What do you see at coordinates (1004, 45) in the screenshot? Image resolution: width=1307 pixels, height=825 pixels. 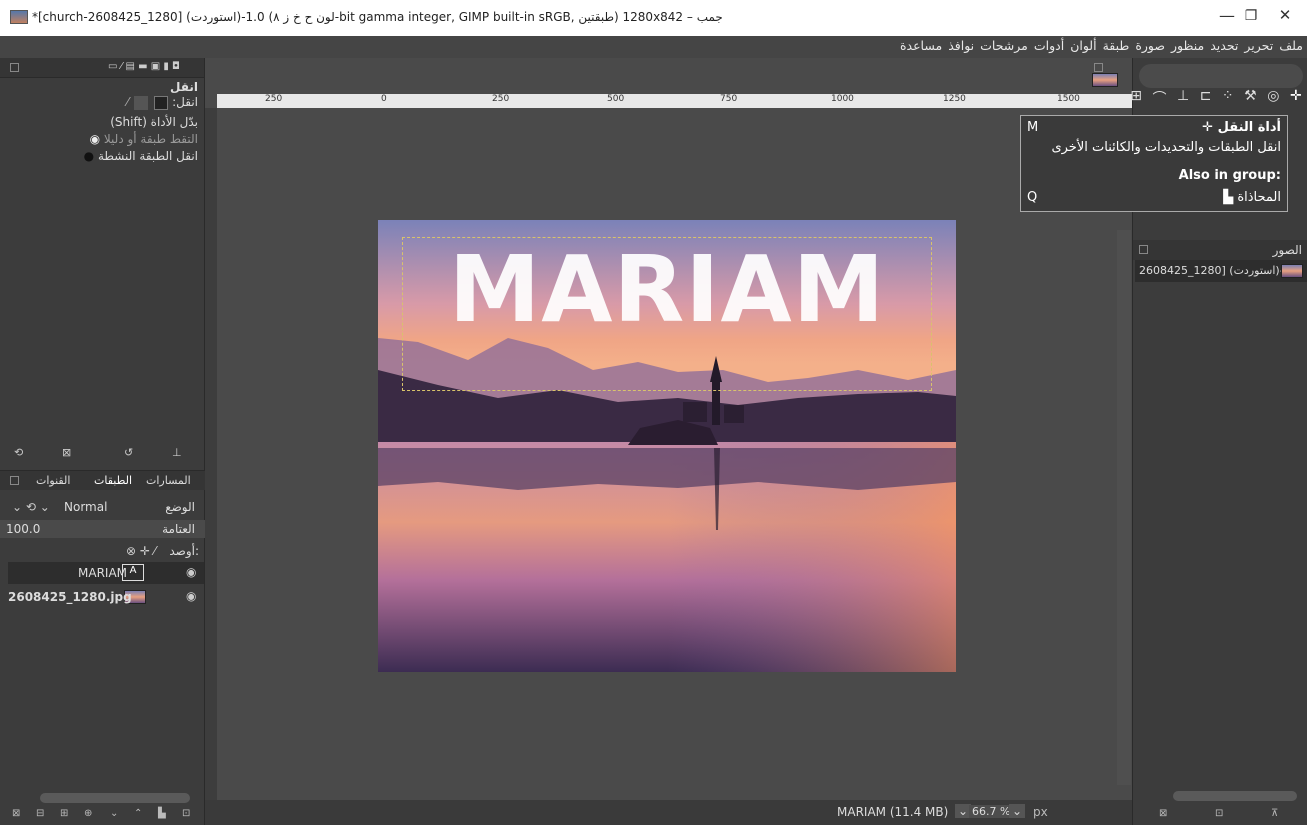 I see `menu-filters: مرشحات` at bounding box center [1004, 45].